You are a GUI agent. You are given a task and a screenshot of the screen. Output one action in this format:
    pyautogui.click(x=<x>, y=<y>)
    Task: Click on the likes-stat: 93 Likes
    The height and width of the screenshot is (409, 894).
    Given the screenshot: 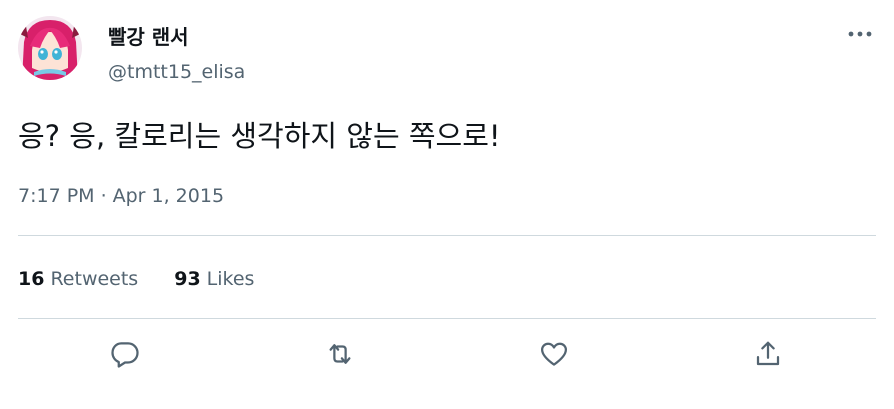 What is the action you would take?
    pyautogui.click(x=214, y=279)
    